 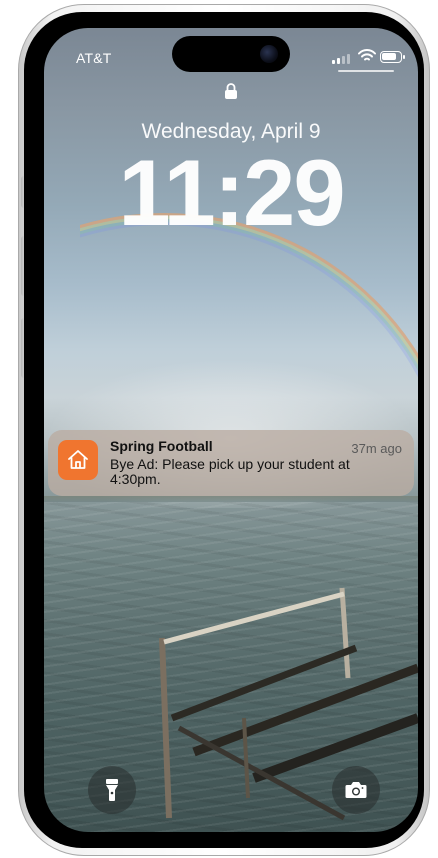 I want to click on flashlight-icon, so click(x=112, y=790).